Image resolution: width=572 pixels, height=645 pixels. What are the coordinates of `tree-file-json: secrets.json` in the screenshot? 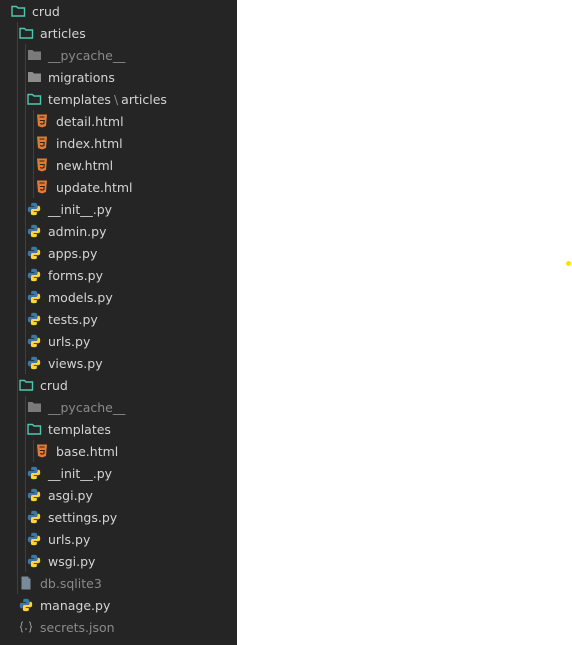 It's located at (118, 627).